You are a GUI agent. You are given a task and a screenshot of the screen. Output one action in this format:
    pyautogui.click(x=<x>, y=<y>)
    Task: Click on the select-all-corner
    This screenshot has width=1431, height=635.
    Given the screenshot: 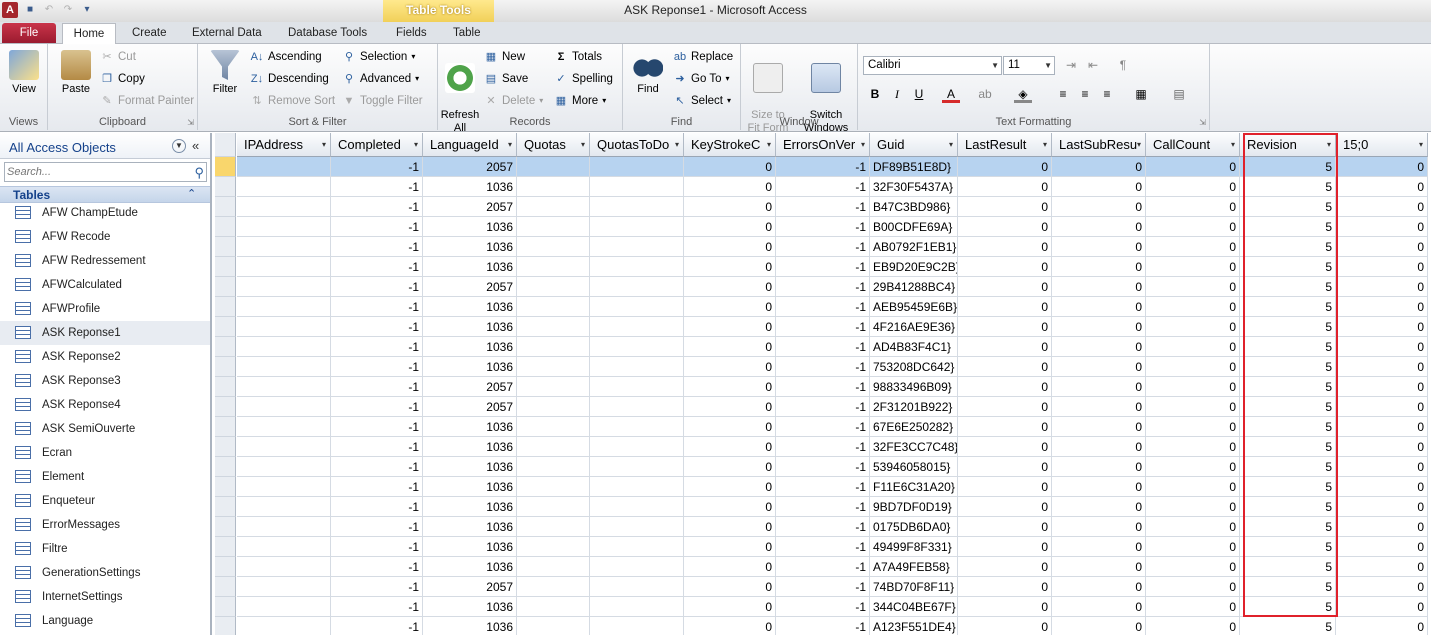 What is the action you would take?
    pyautogui.click(x=225, y=145)
    